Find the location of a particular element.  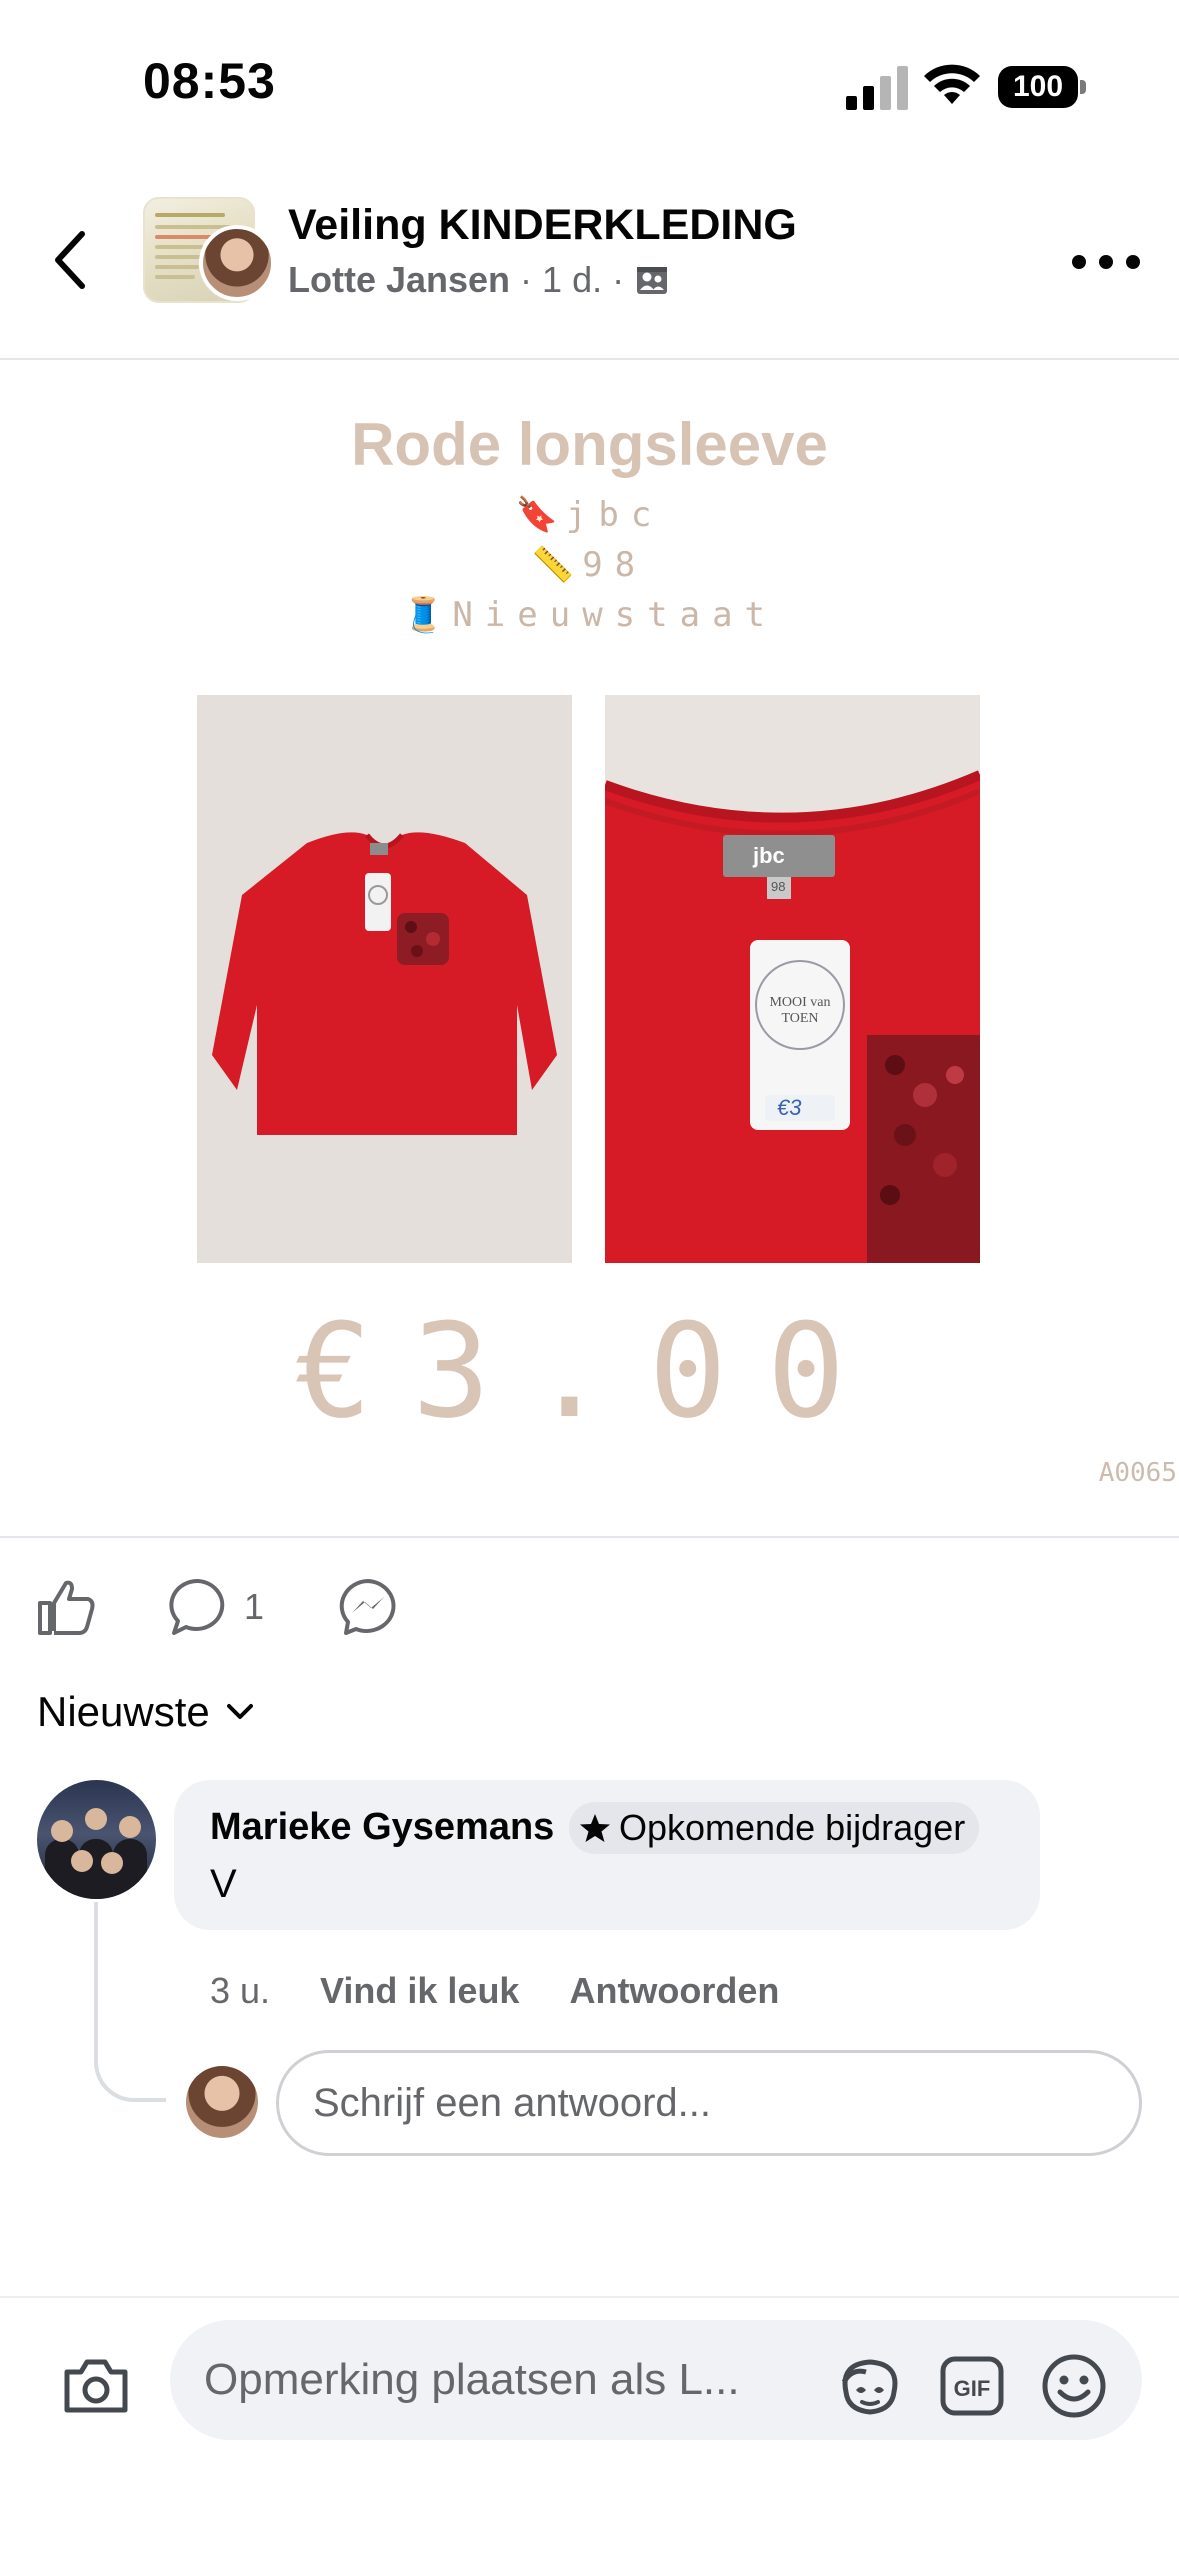

product-photo-closeup: jbc 98 MOOI van TOEN €3 is located at coordinates (792, 979).